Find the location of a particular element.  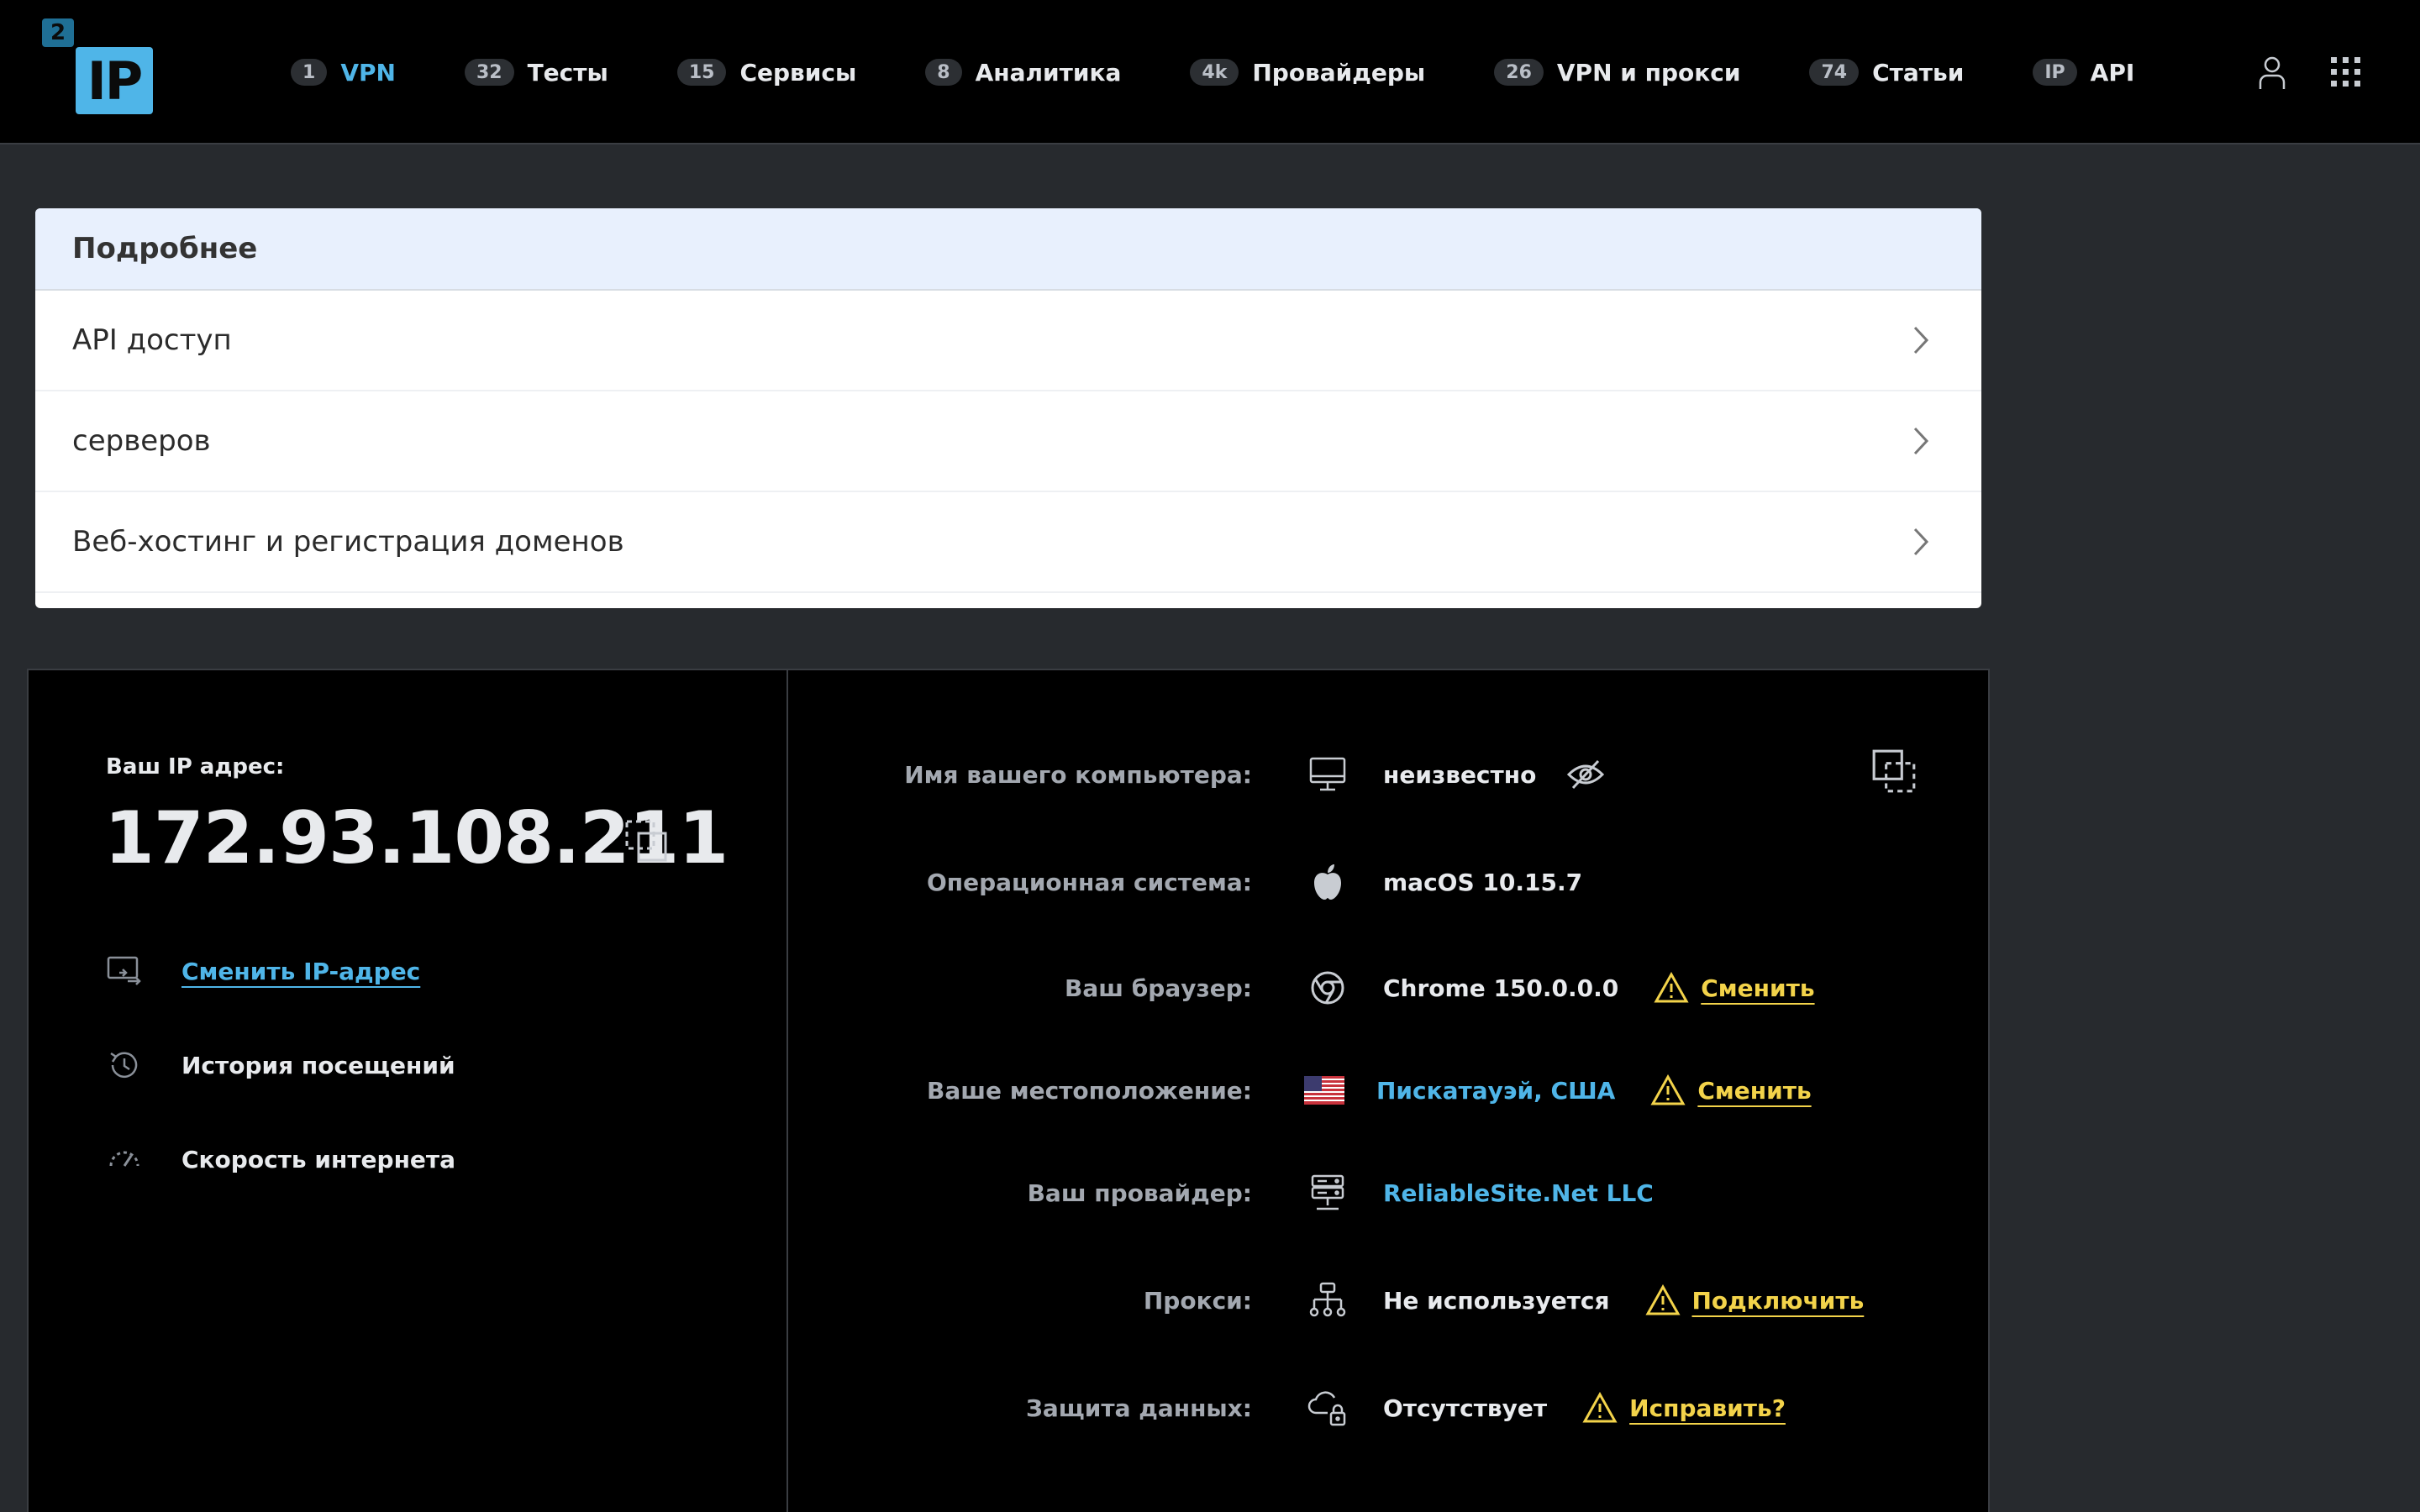

nav-item-vpn-proxy: 26 VPN и прокси is located at coordinates (1617, 73).